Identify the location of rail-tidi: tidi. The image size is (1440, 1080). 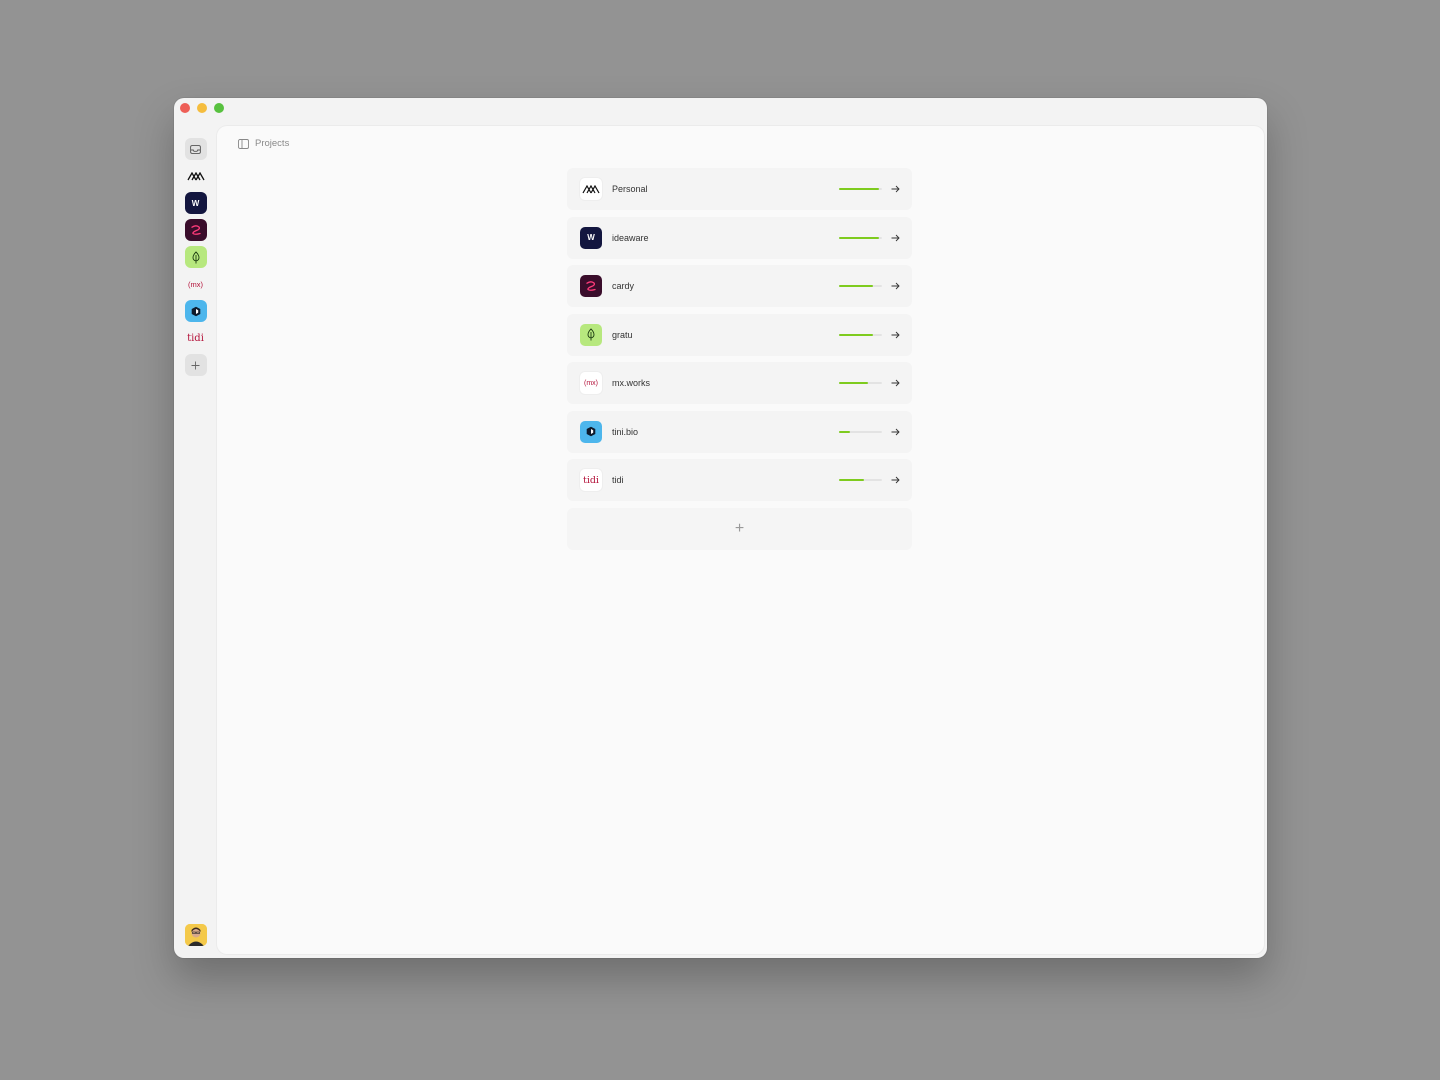
(196, 338).